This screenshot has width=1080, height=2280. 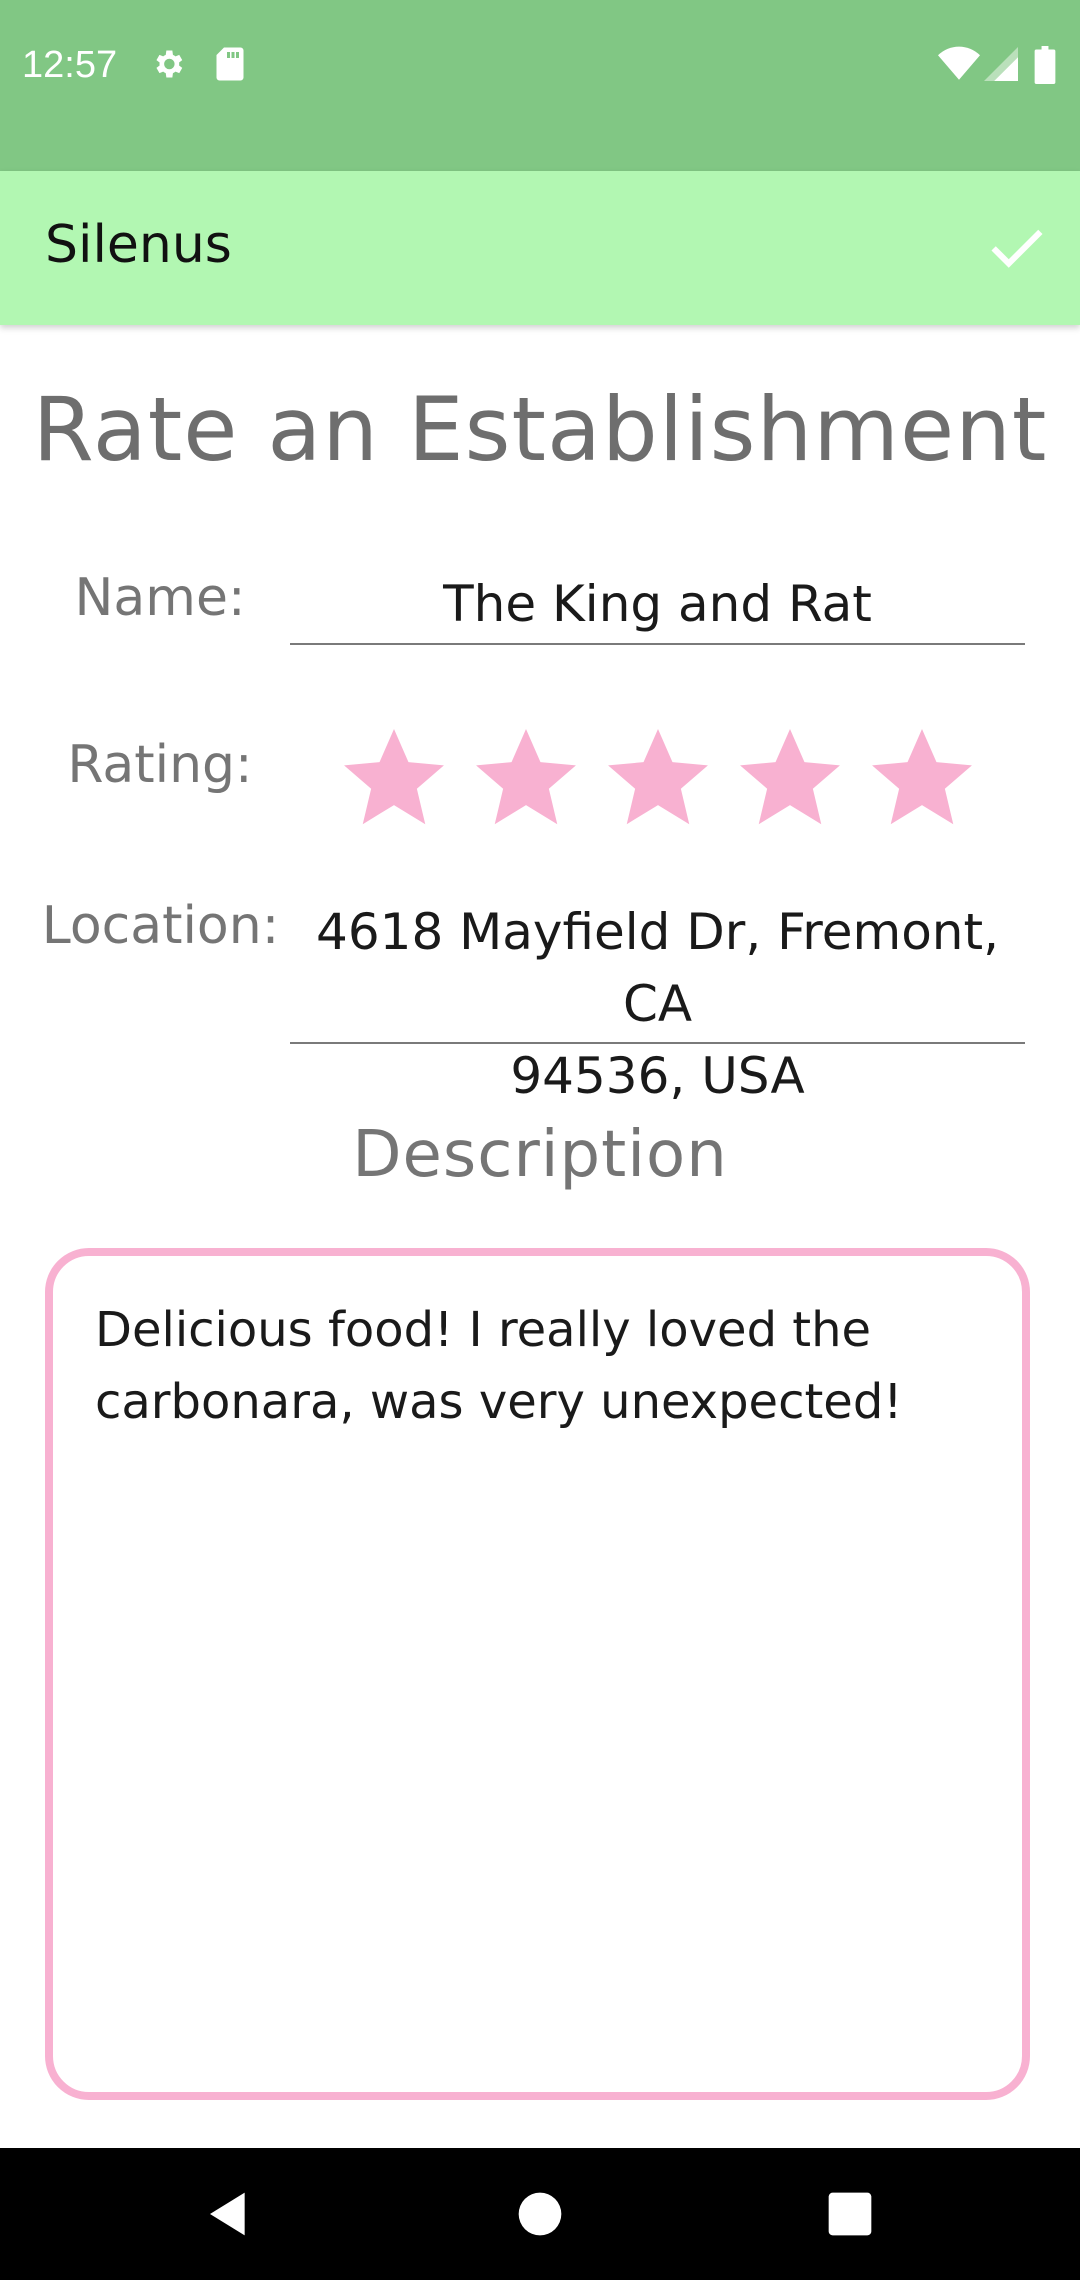 What do you see at coordinates (540, 248) in the screenshot?
I see `app-bar: Silenus` at bounding box center [540, 248].